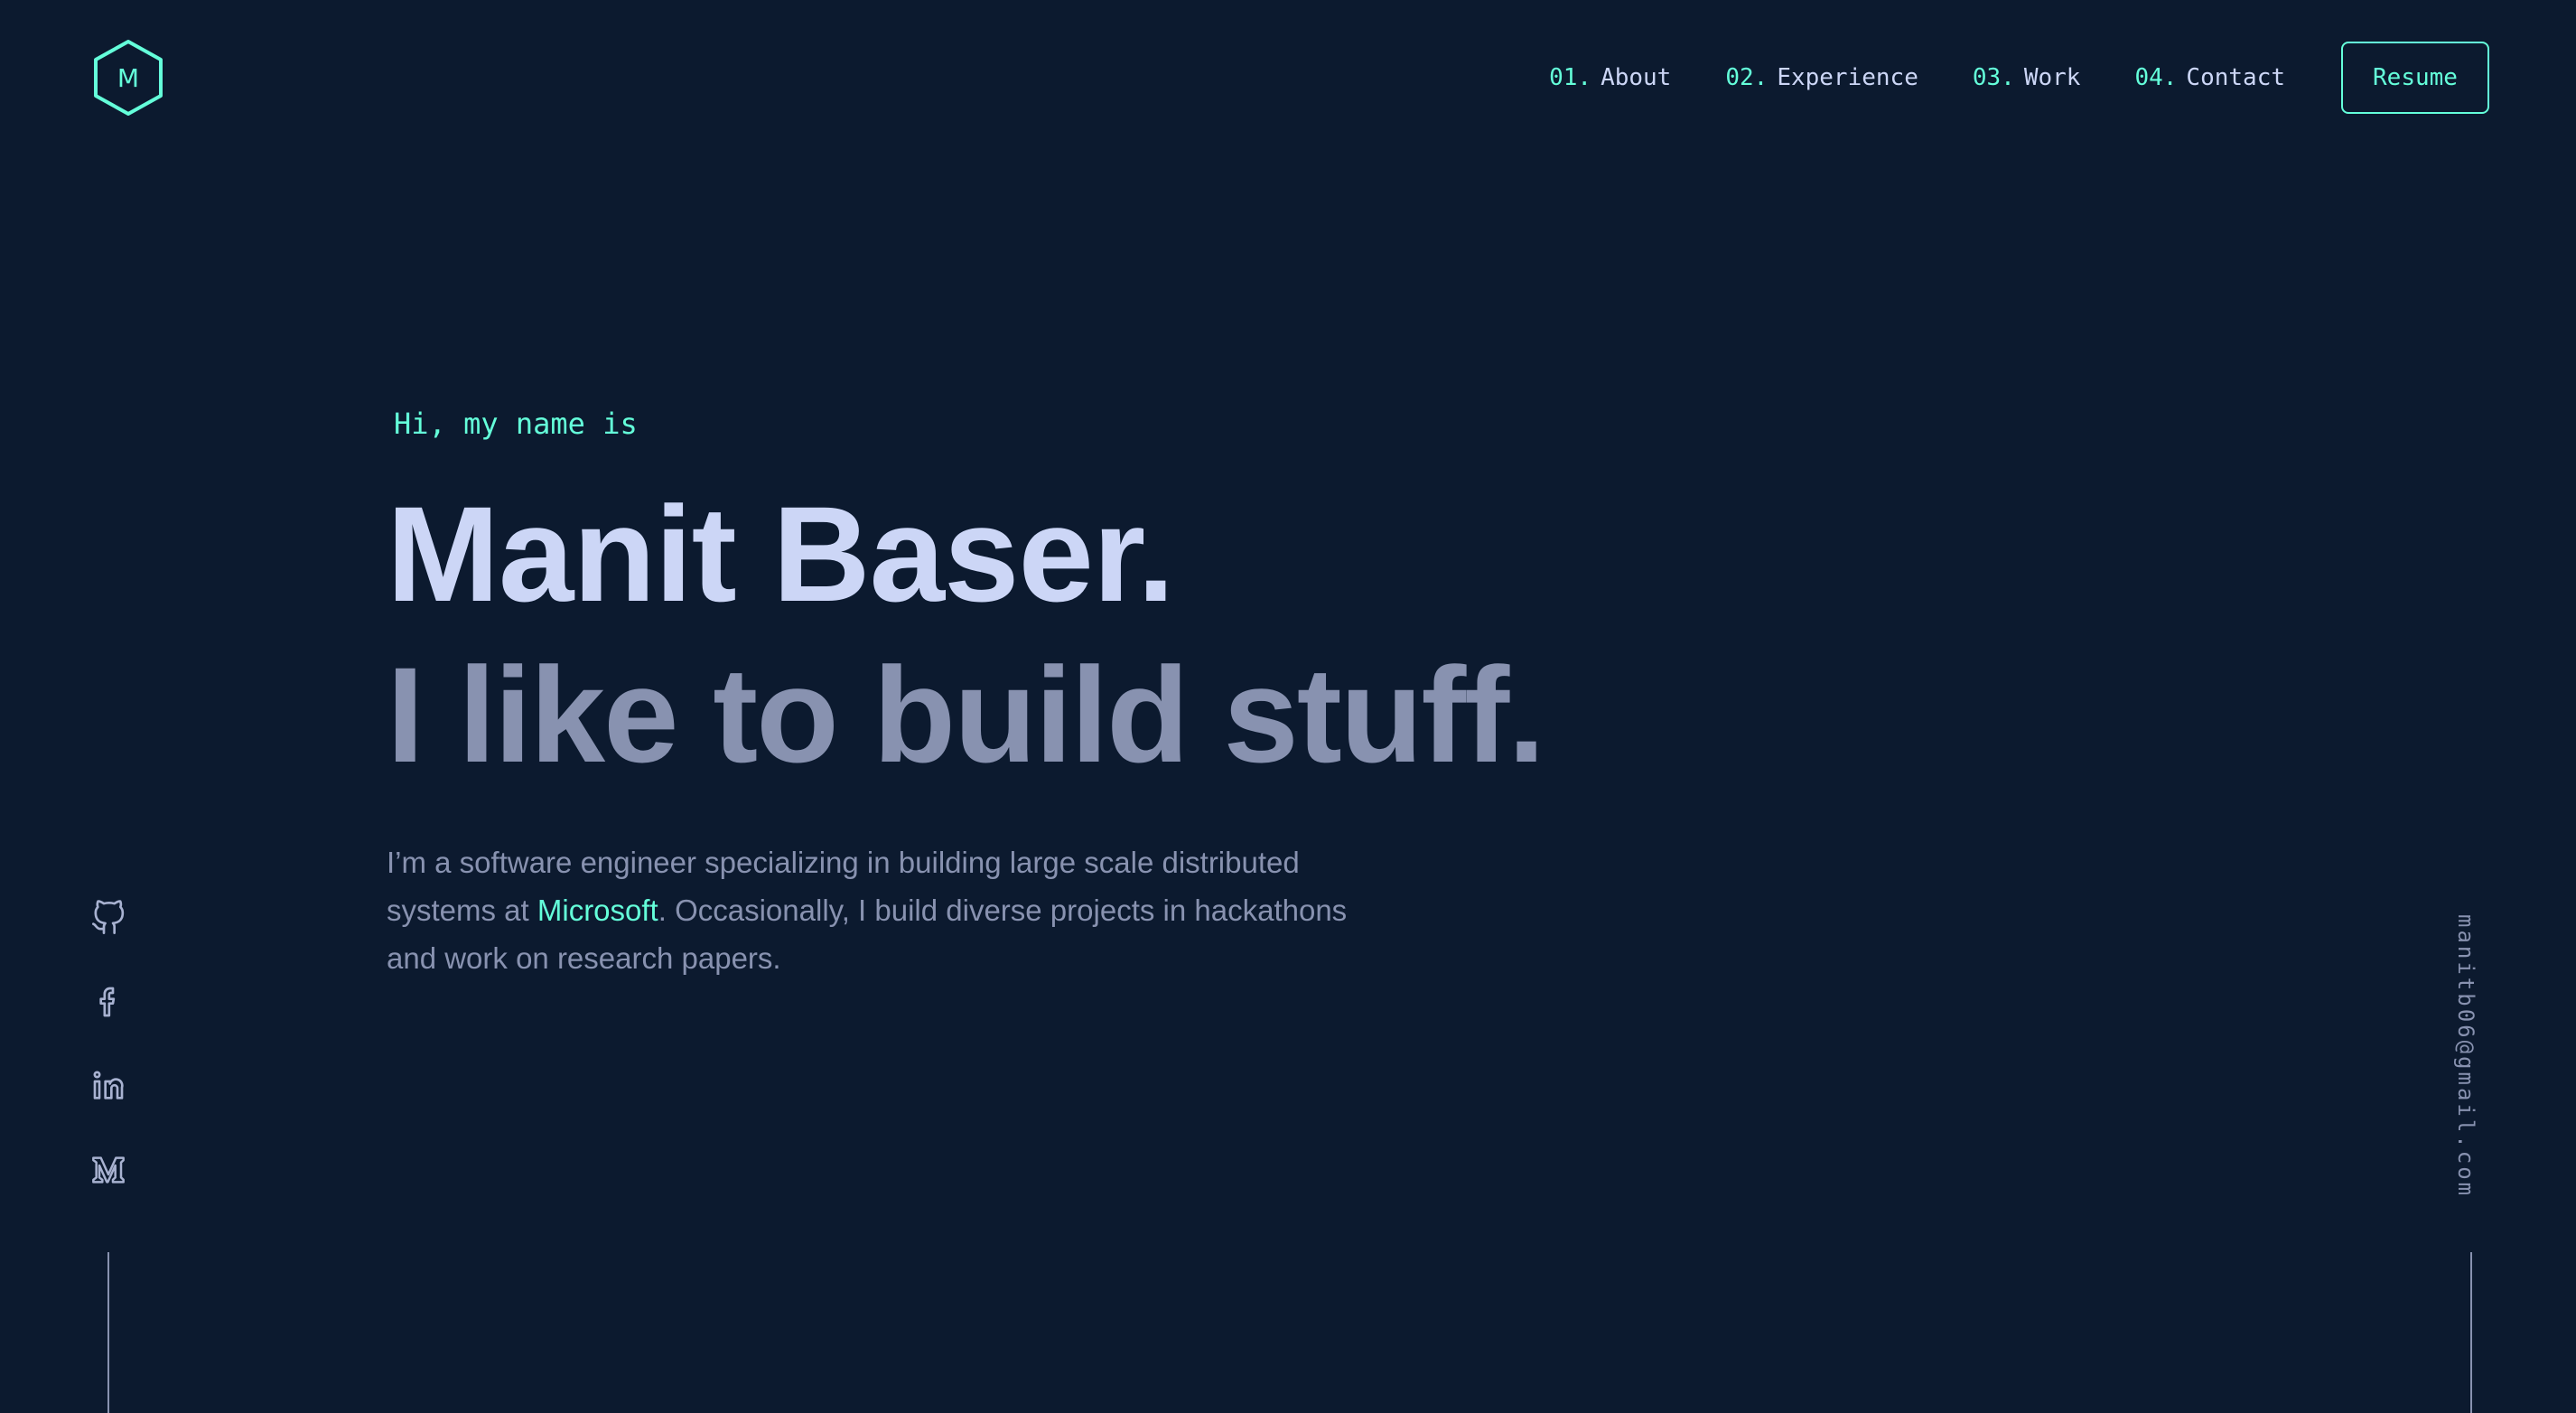 The width and height of the screenshot is (2576, 1413). I want to click on medium-link, so click(108, 1170).